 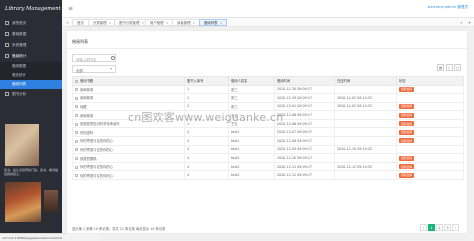 What do you see at coordinates (213, 22) in the screenshot?
I see `tab-borrow-list: 借阅列表 ×` at bounding box center [213, 22].